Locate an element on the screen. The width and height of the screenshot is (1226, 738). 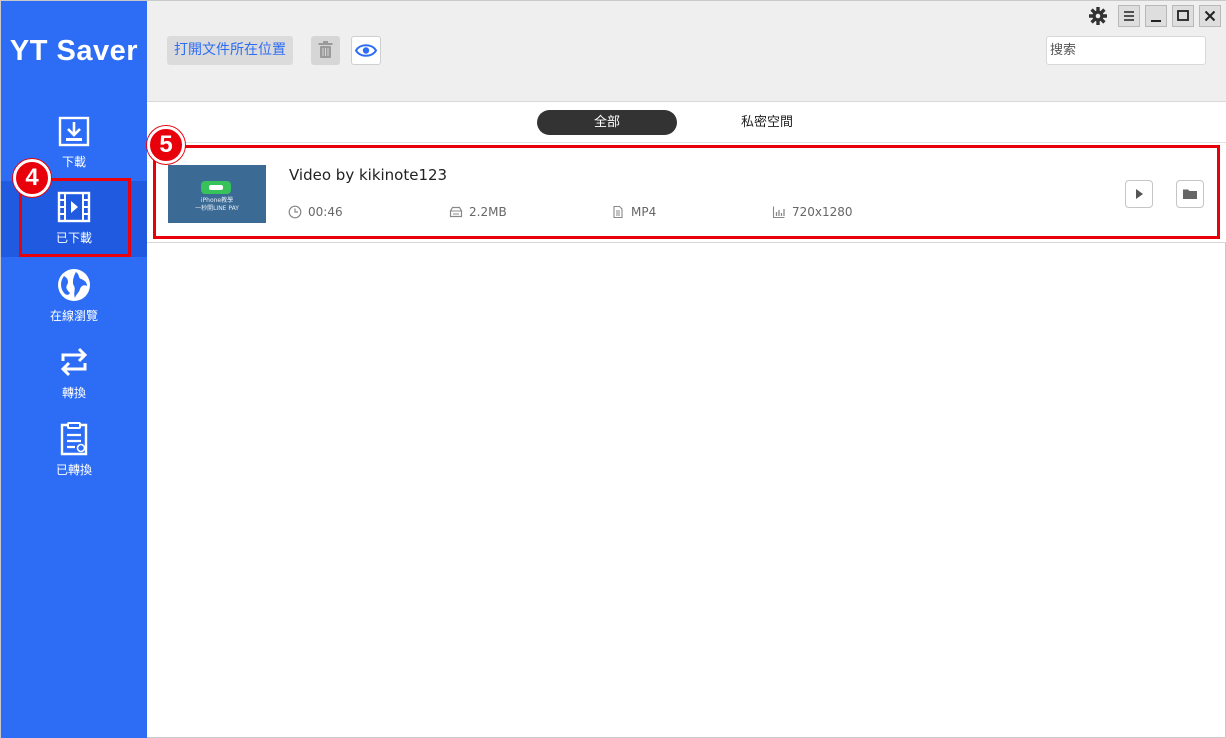
gear-icon is located at coordinates (1098, 16).